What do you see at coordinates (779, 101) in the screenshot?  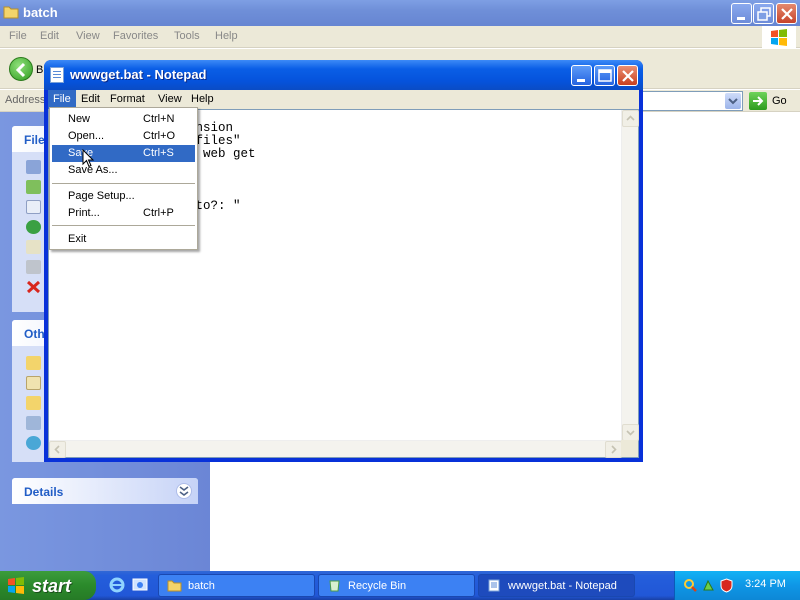 I see `go-label: Go` at bounding box center [779, 101].